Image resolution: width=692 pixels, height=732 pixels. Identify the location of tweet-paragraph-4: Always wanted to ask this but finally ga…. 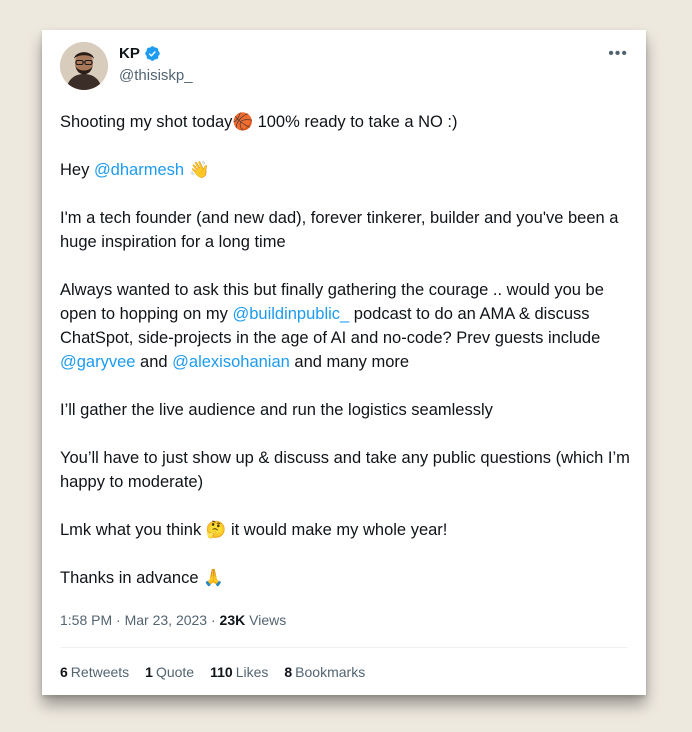
(347, 326).